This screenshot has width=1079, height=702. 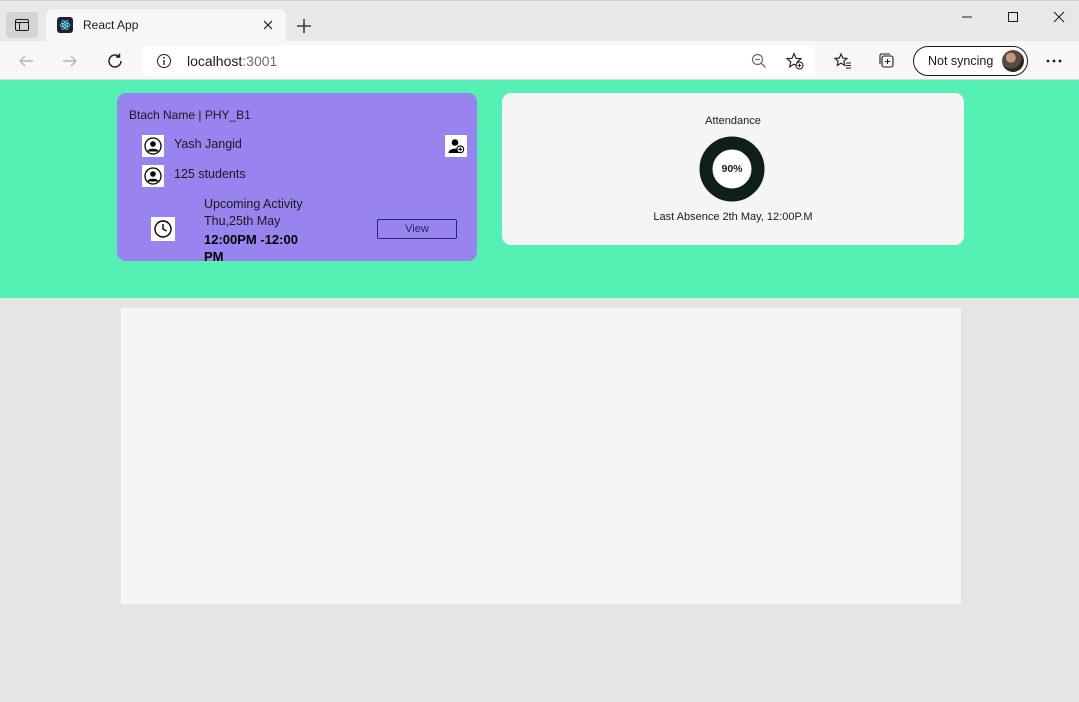 I want to click on close-tab-icon, so click(x=268, y=25).